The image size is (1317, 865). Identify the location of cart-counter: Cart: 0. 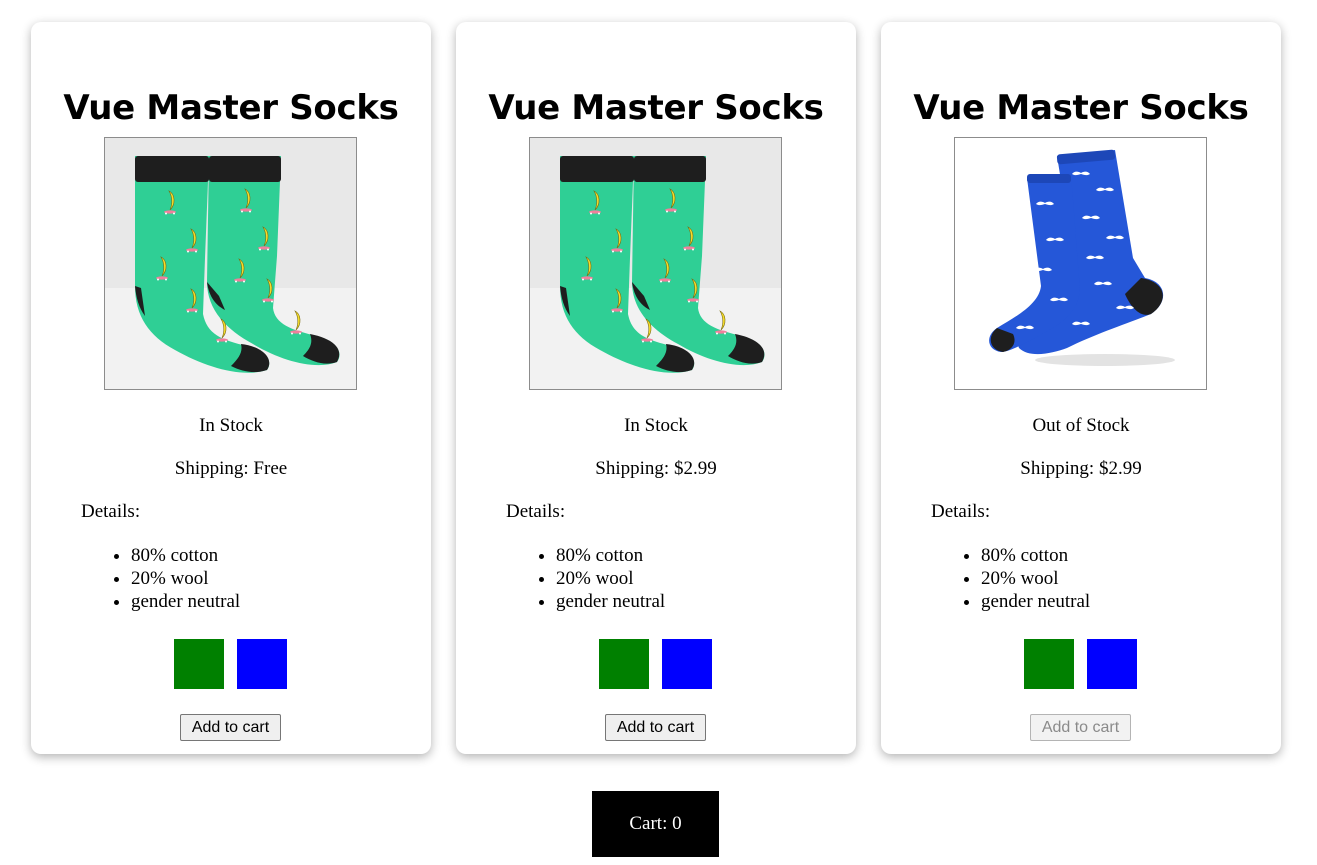
(655, 824).